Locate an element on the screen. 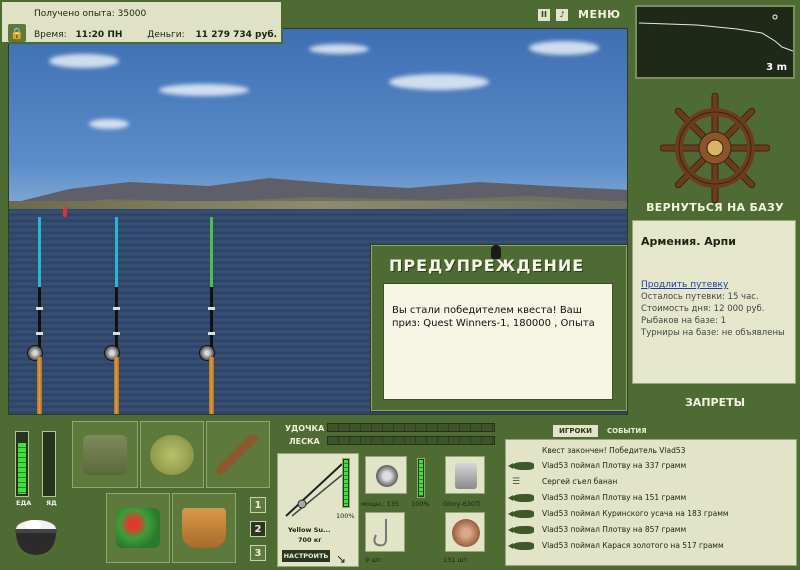  poison-label: ЯД is located at coordinates (51, 503).